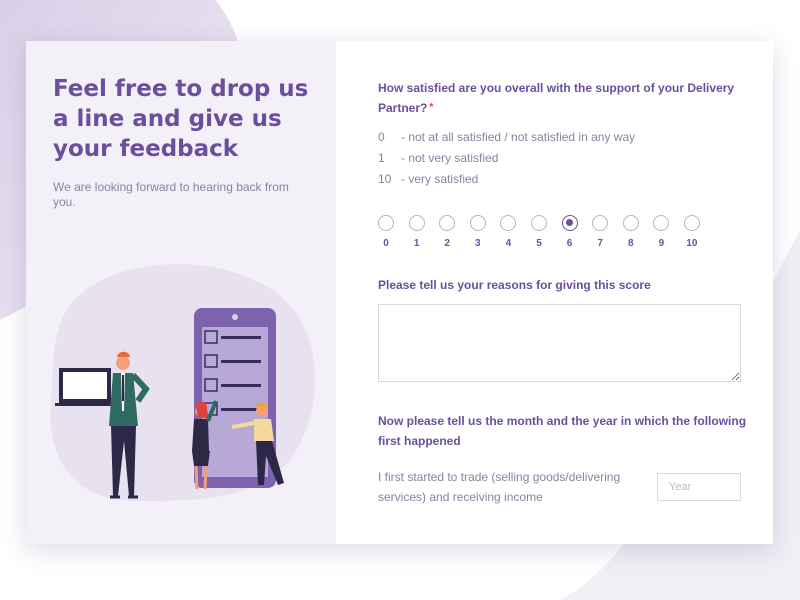 This screenshot has height=600, width=800. Describe the element at coordinates (569, 243) in the screenshot. I see `radio-label: 6` at that location.